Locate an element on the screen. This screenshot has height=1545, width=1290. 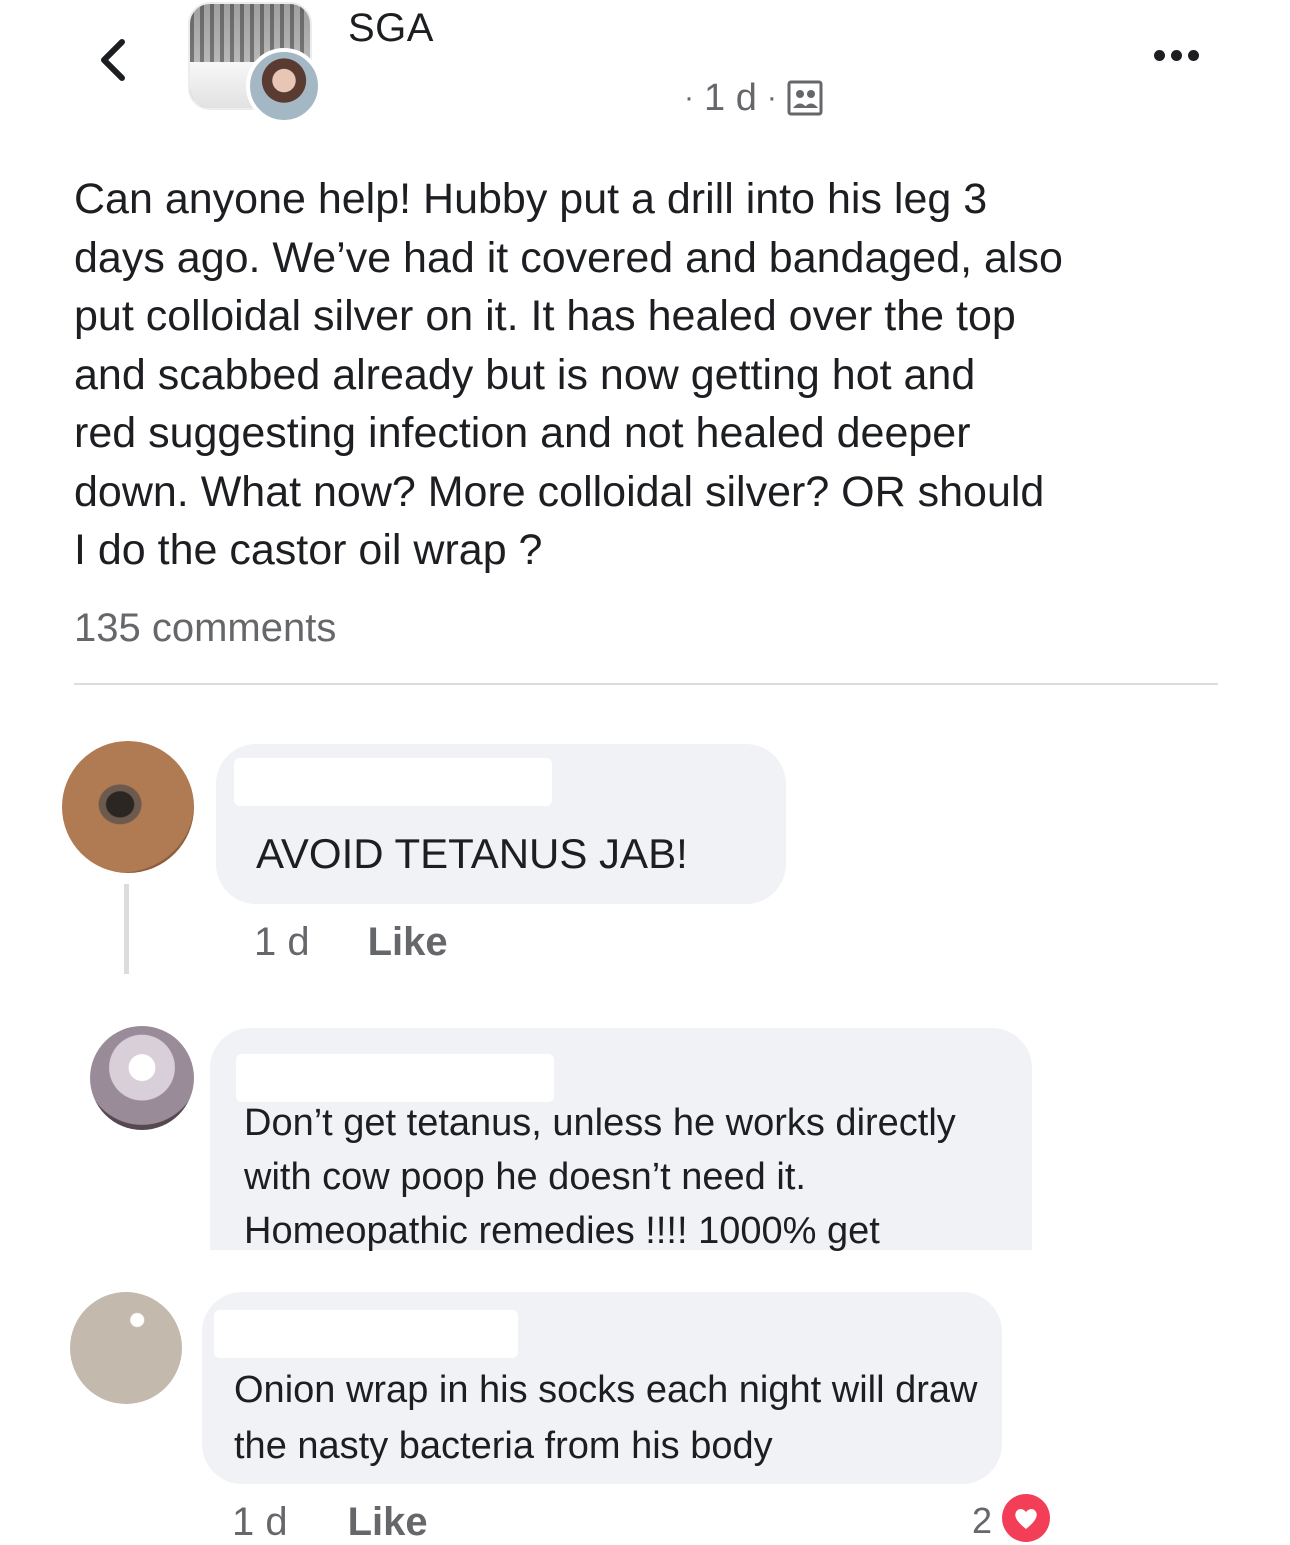
group-avatar is located at coordinates (255, 66).